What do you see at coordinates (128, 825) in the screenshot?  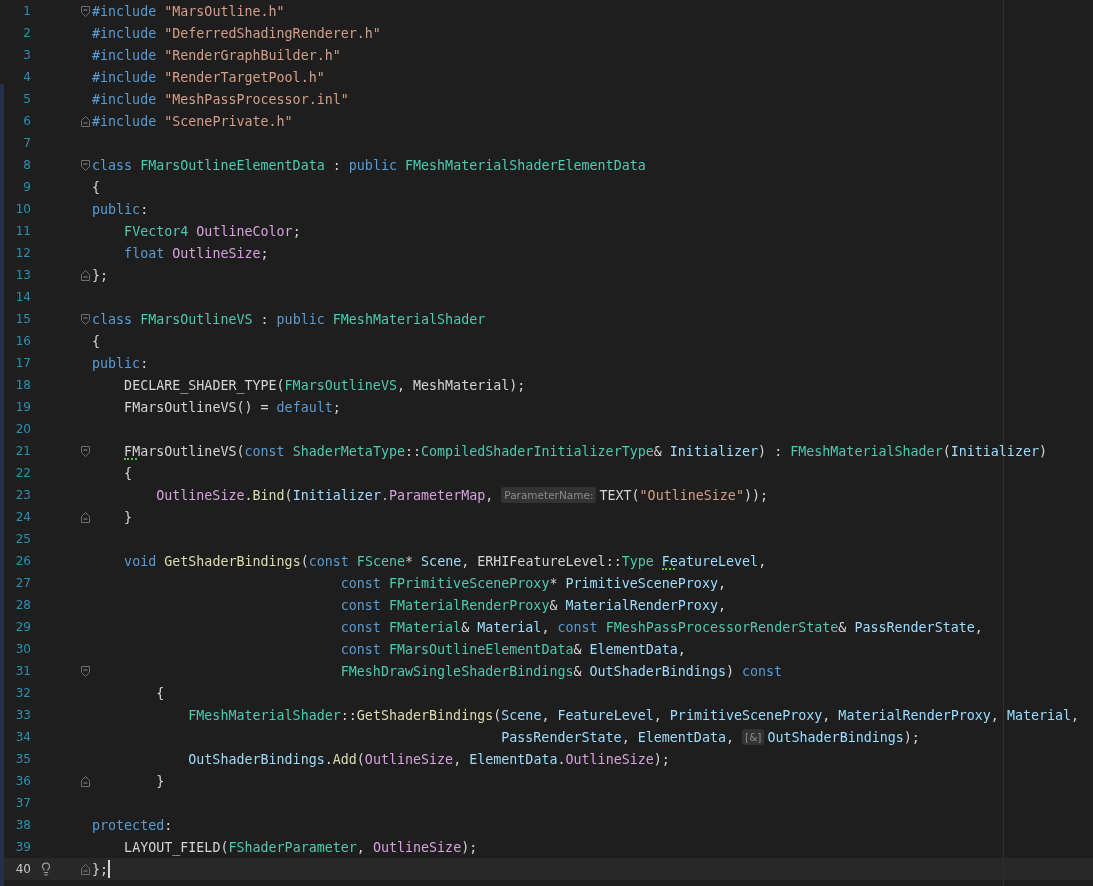 I see `code-token: protected` at bounding box center [128, 825].